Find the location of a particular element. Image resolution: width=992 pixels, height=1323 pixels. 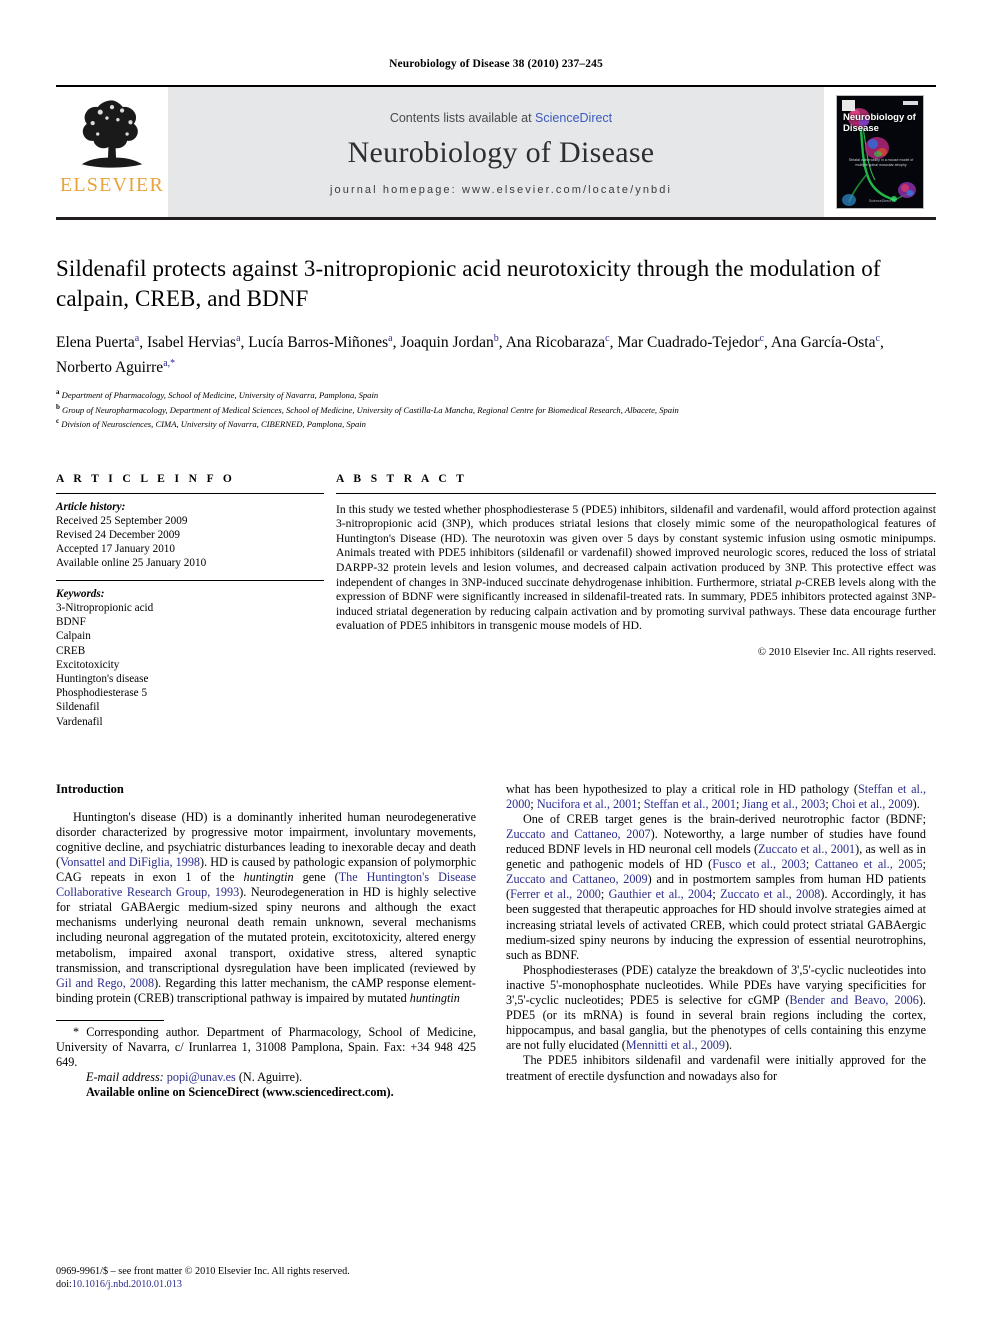

citation-link: Cattaneo et al., 2005 is located at coordinates (869, 864).